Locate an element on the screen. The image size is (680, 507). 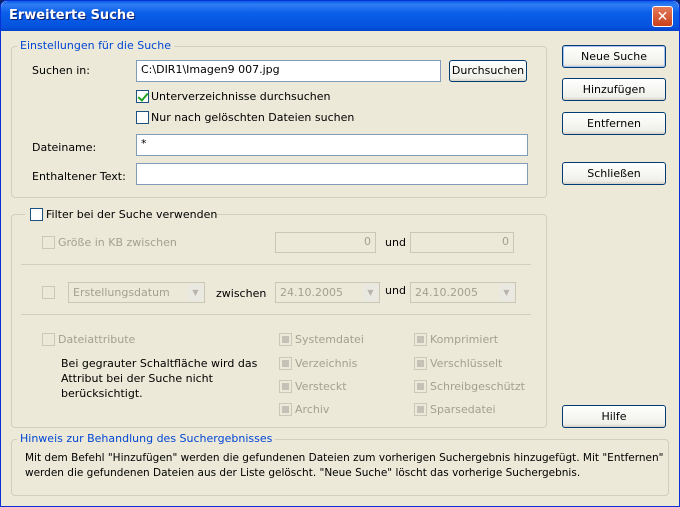
attr-sparse-checkbox is located at coordinates (420, 409).